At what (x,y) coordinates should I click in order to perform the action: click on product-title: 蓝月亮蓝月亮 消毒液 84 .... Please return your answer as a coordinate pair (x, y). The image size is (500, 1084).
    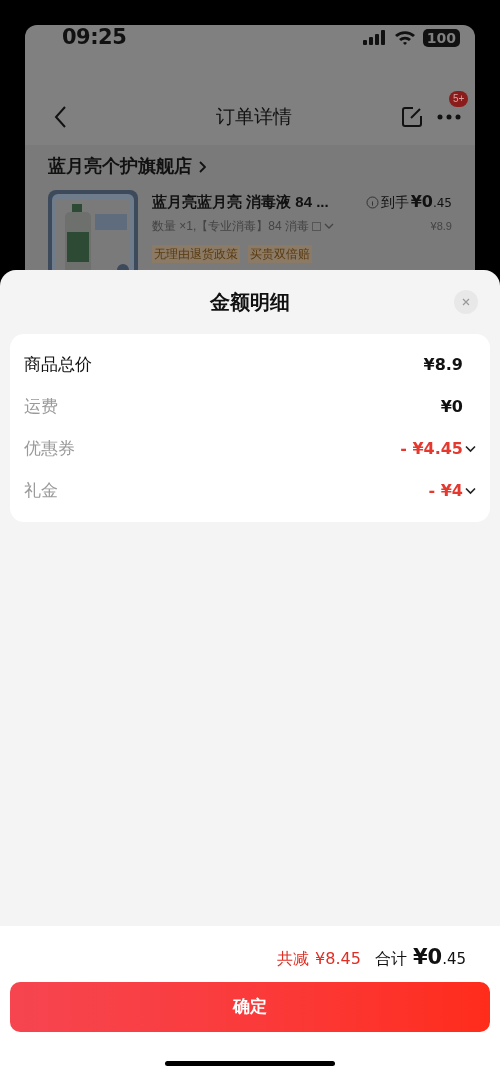
    Looking at the image, I should click on (240, 202).